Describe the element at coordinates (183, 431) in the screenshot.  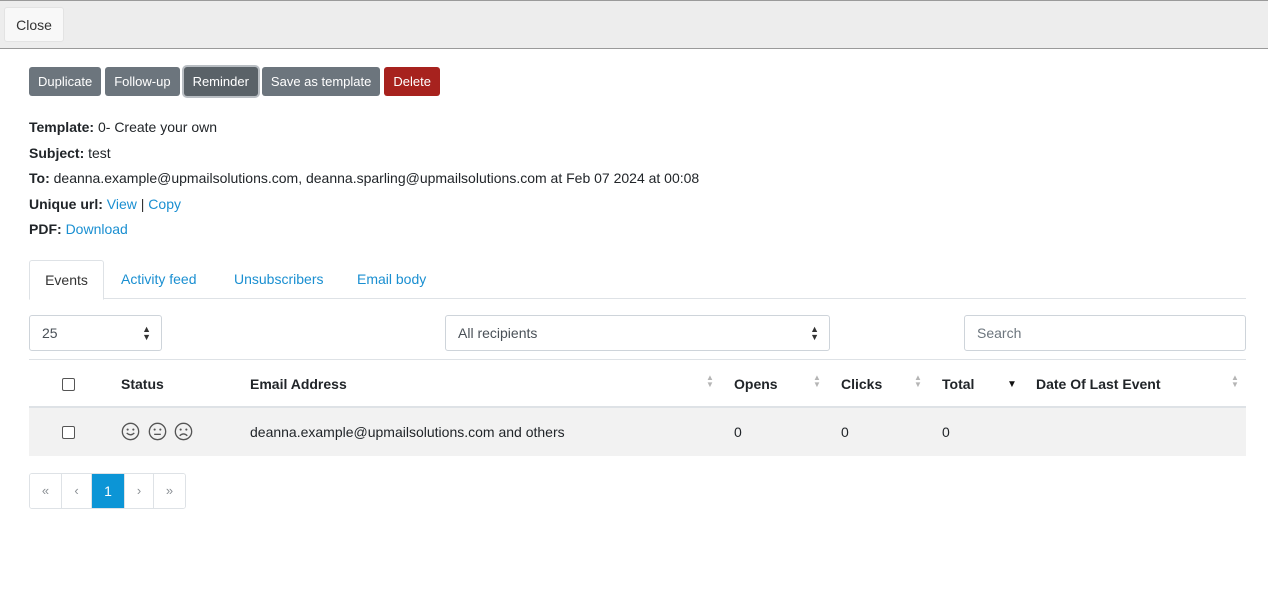
I see `sad-face-icon` at that location.